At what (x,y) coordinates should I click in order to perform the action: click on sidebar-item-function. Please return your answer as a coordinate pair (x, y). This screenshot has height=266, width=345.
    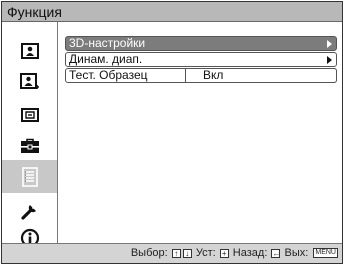
    Looking at the image, I should click on (29, 176).